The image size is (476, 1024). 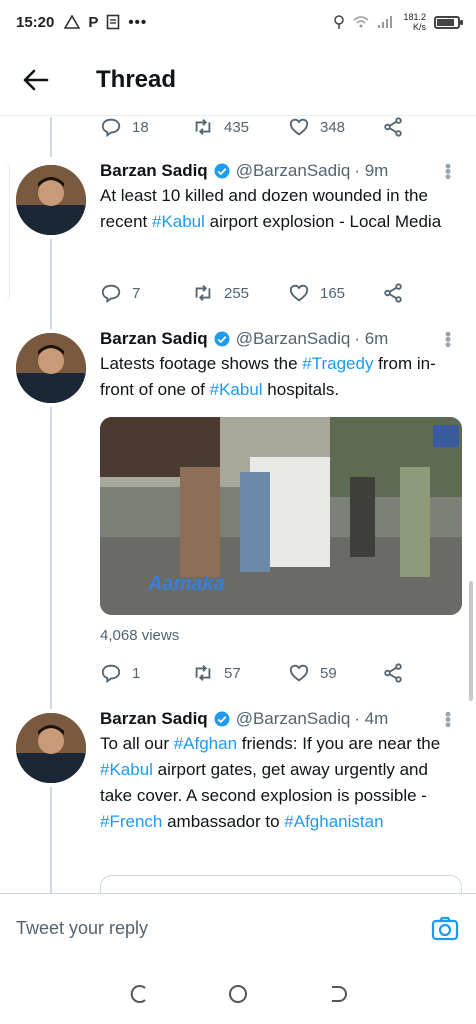 What do you see at coordinates (131, 821) in the screenshot?
I see `hashtag-link: #French` at bounding box center [131, 821].